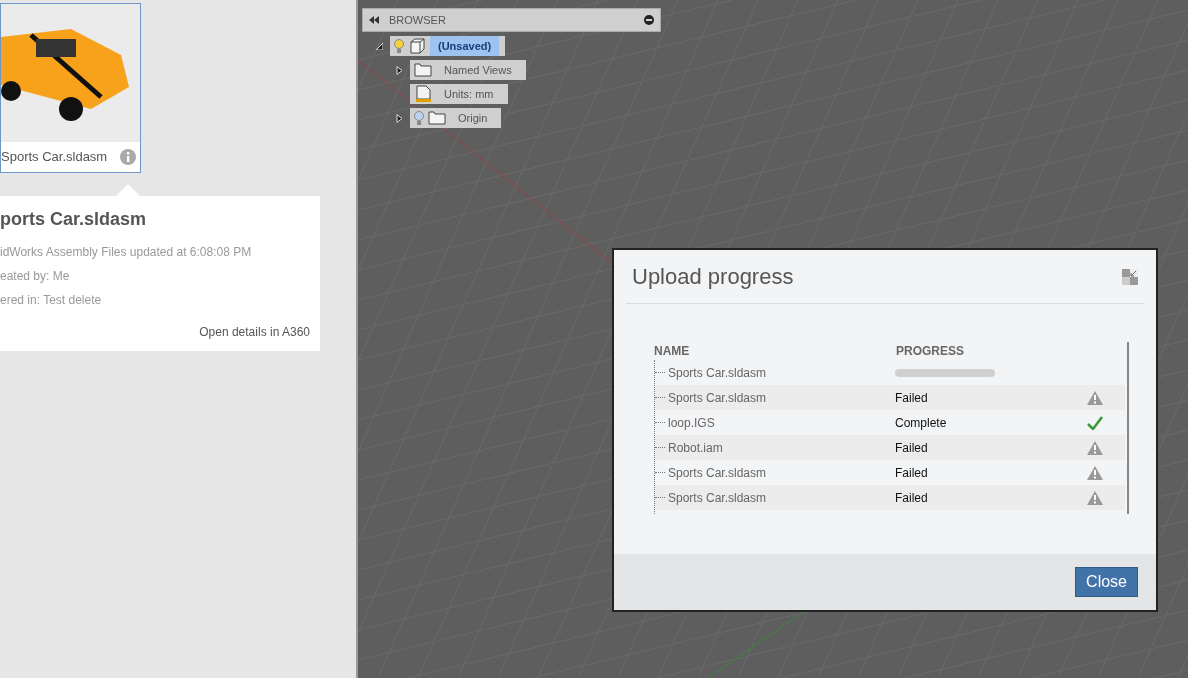 The width and height of the screenshot is (1188, 678). I want to click on check-icon, so click(1095, 422).